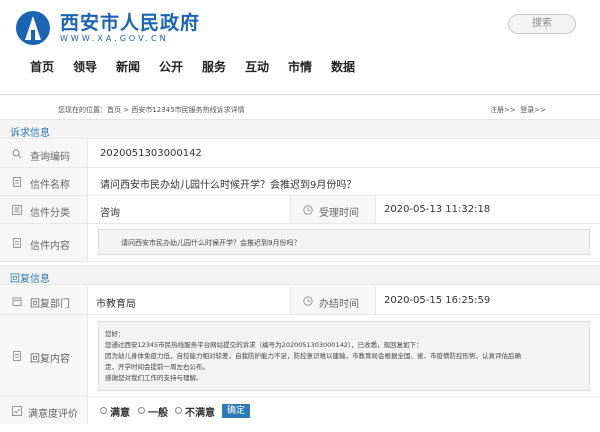  What do you see at coordinates (300, 275) in the screenshot?
I see `reply-section-title: 回复信息` at bounding box center [300, 275].